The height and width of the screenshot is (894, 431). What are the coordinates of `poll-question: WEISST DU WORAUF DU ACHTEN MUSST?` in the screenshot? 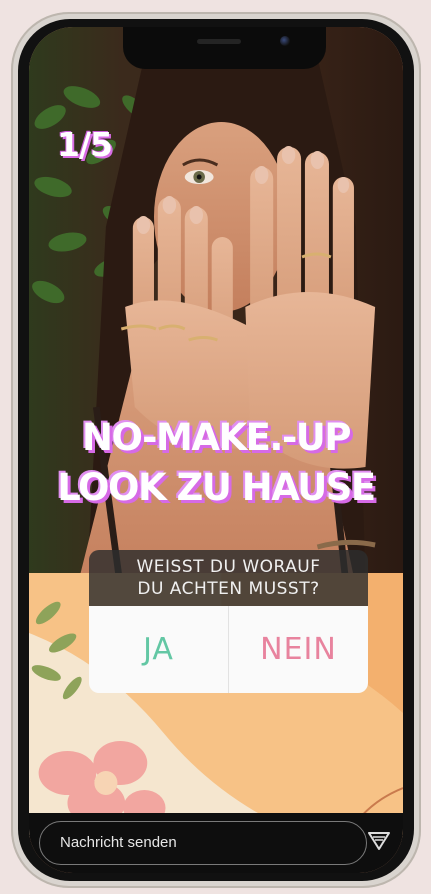 It's located at (228, 578).